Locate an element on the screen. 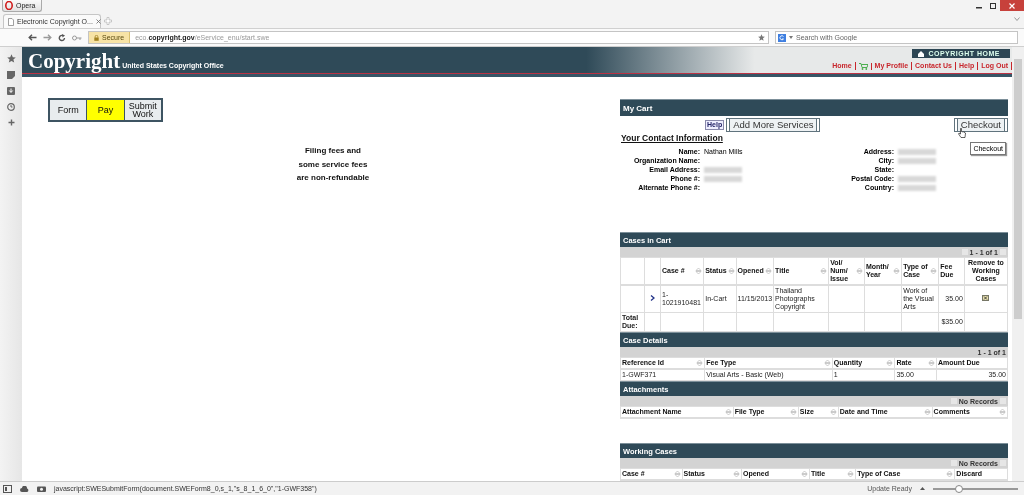 The width and height of the screenshot is (1024, 495). cart-header: My Cart is located at coordinates (814, 107).